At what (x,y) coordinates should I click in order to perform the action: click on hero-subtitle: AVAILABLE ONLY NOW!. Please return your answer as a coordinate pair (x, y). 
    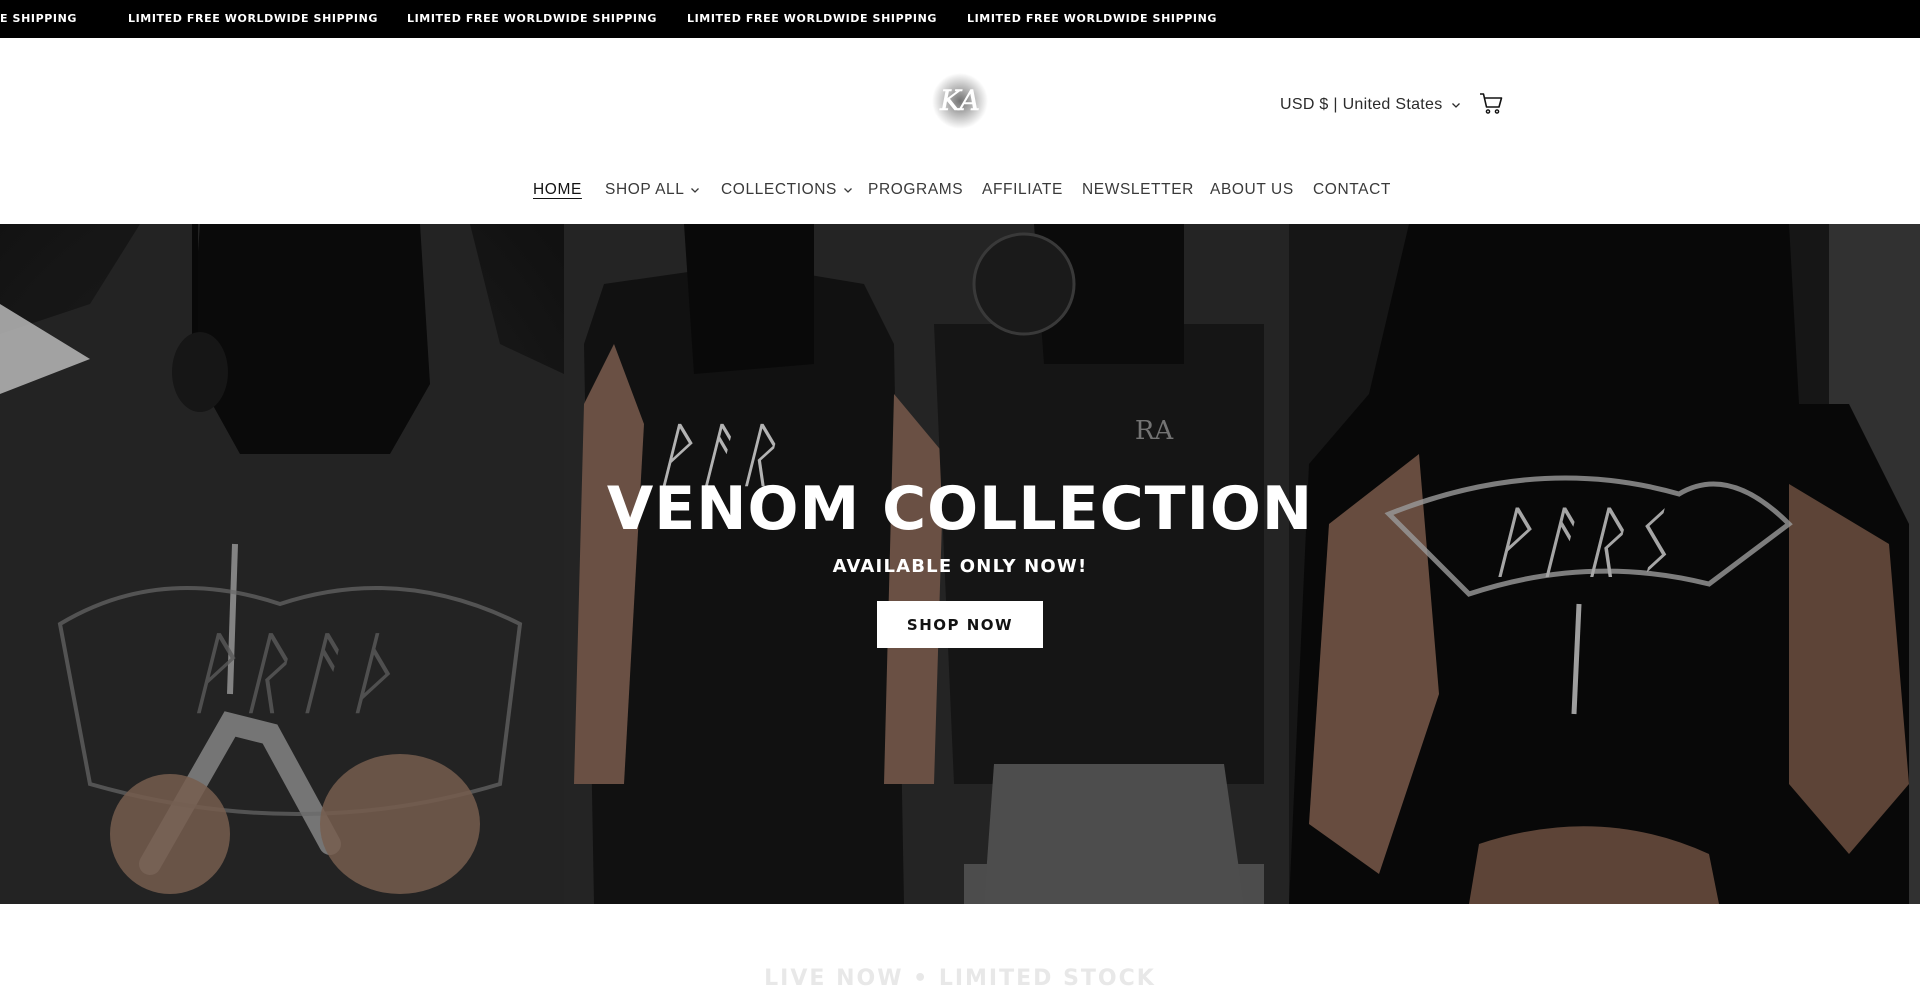
    Looking at the image, I should click on (960, 566).